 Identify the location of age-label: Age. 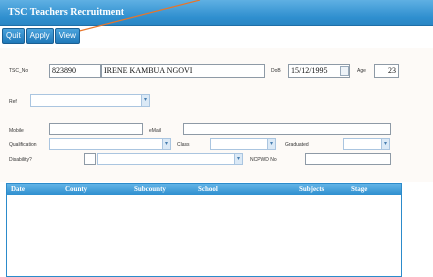
(361, 71).